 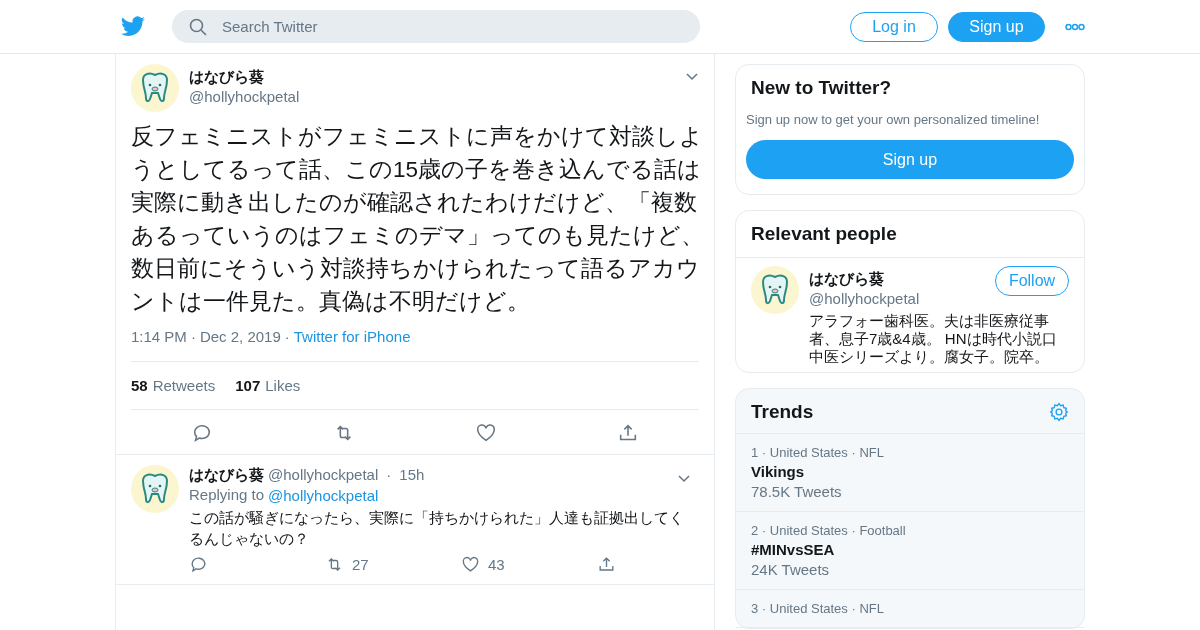 What do you see at coordinates (894, 26) in the screenshot?
I see `login-button: Log in` at bounding box center [894, 26].